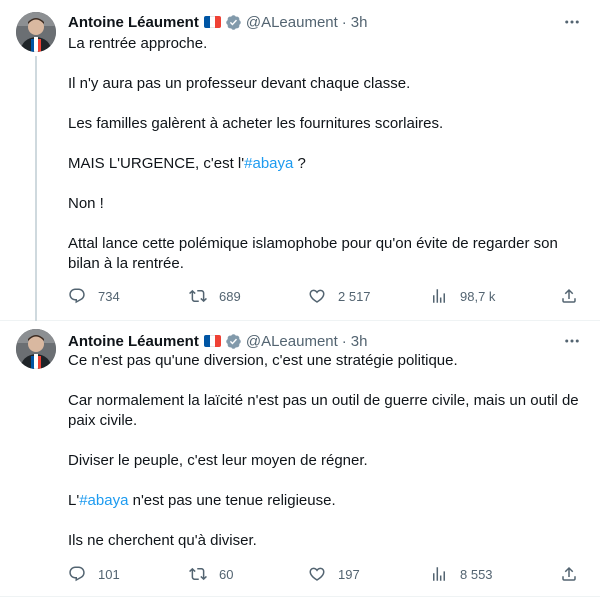 Image resolution: width=600 pixels, height=597 pixels. Describe the element at coordinates (138, 43) in the screenshot. I see `tweet-paragraph: La rentrée approche.` at that location.